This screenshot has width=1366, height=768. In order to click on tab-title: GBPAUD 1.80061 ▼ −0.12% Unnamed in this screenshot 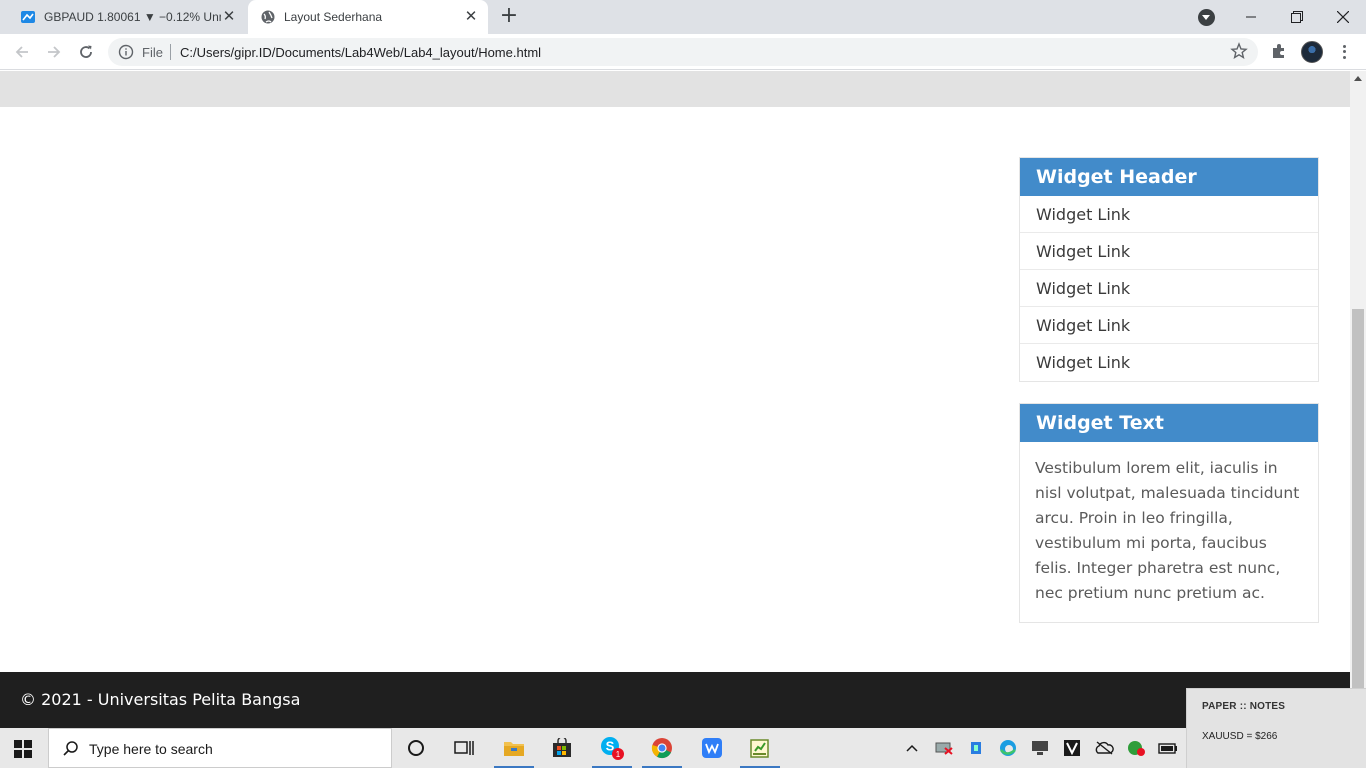, I will do `click(132, 17)`.